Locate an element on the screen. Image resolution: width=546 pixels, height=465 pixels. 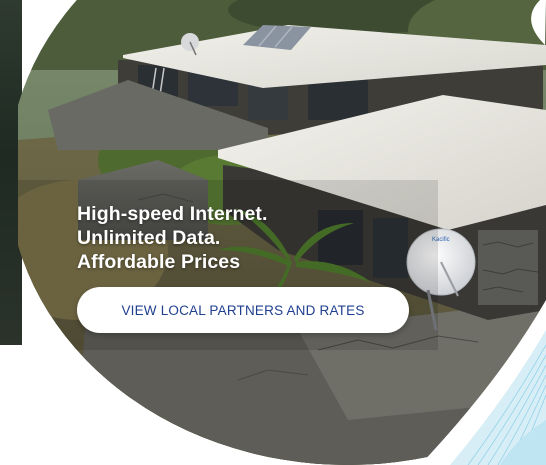
headline-line-2: Unlimited Data. is located at coordinates (149, 238).